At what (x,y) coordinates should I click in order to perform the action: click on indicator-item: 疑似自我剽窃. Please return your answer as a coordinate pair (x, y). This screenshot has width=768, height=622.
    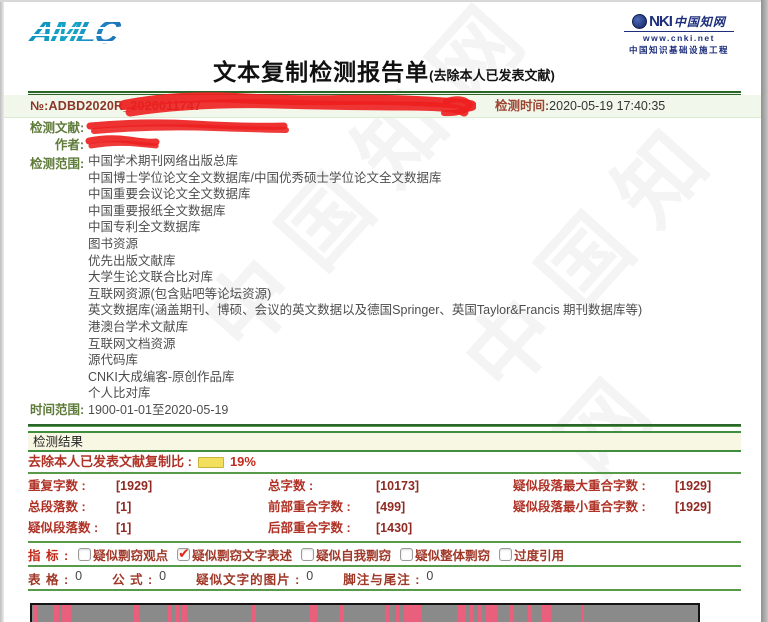
    Looking at the image, I should click on (346, 554).